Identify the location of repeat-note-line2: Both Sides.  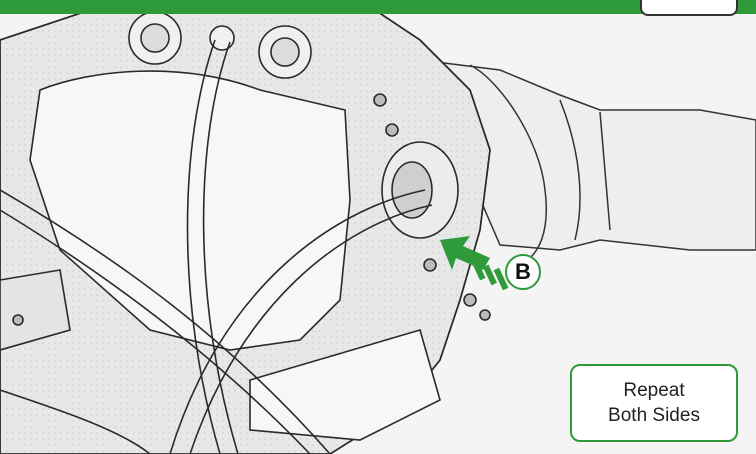
(654, 415).